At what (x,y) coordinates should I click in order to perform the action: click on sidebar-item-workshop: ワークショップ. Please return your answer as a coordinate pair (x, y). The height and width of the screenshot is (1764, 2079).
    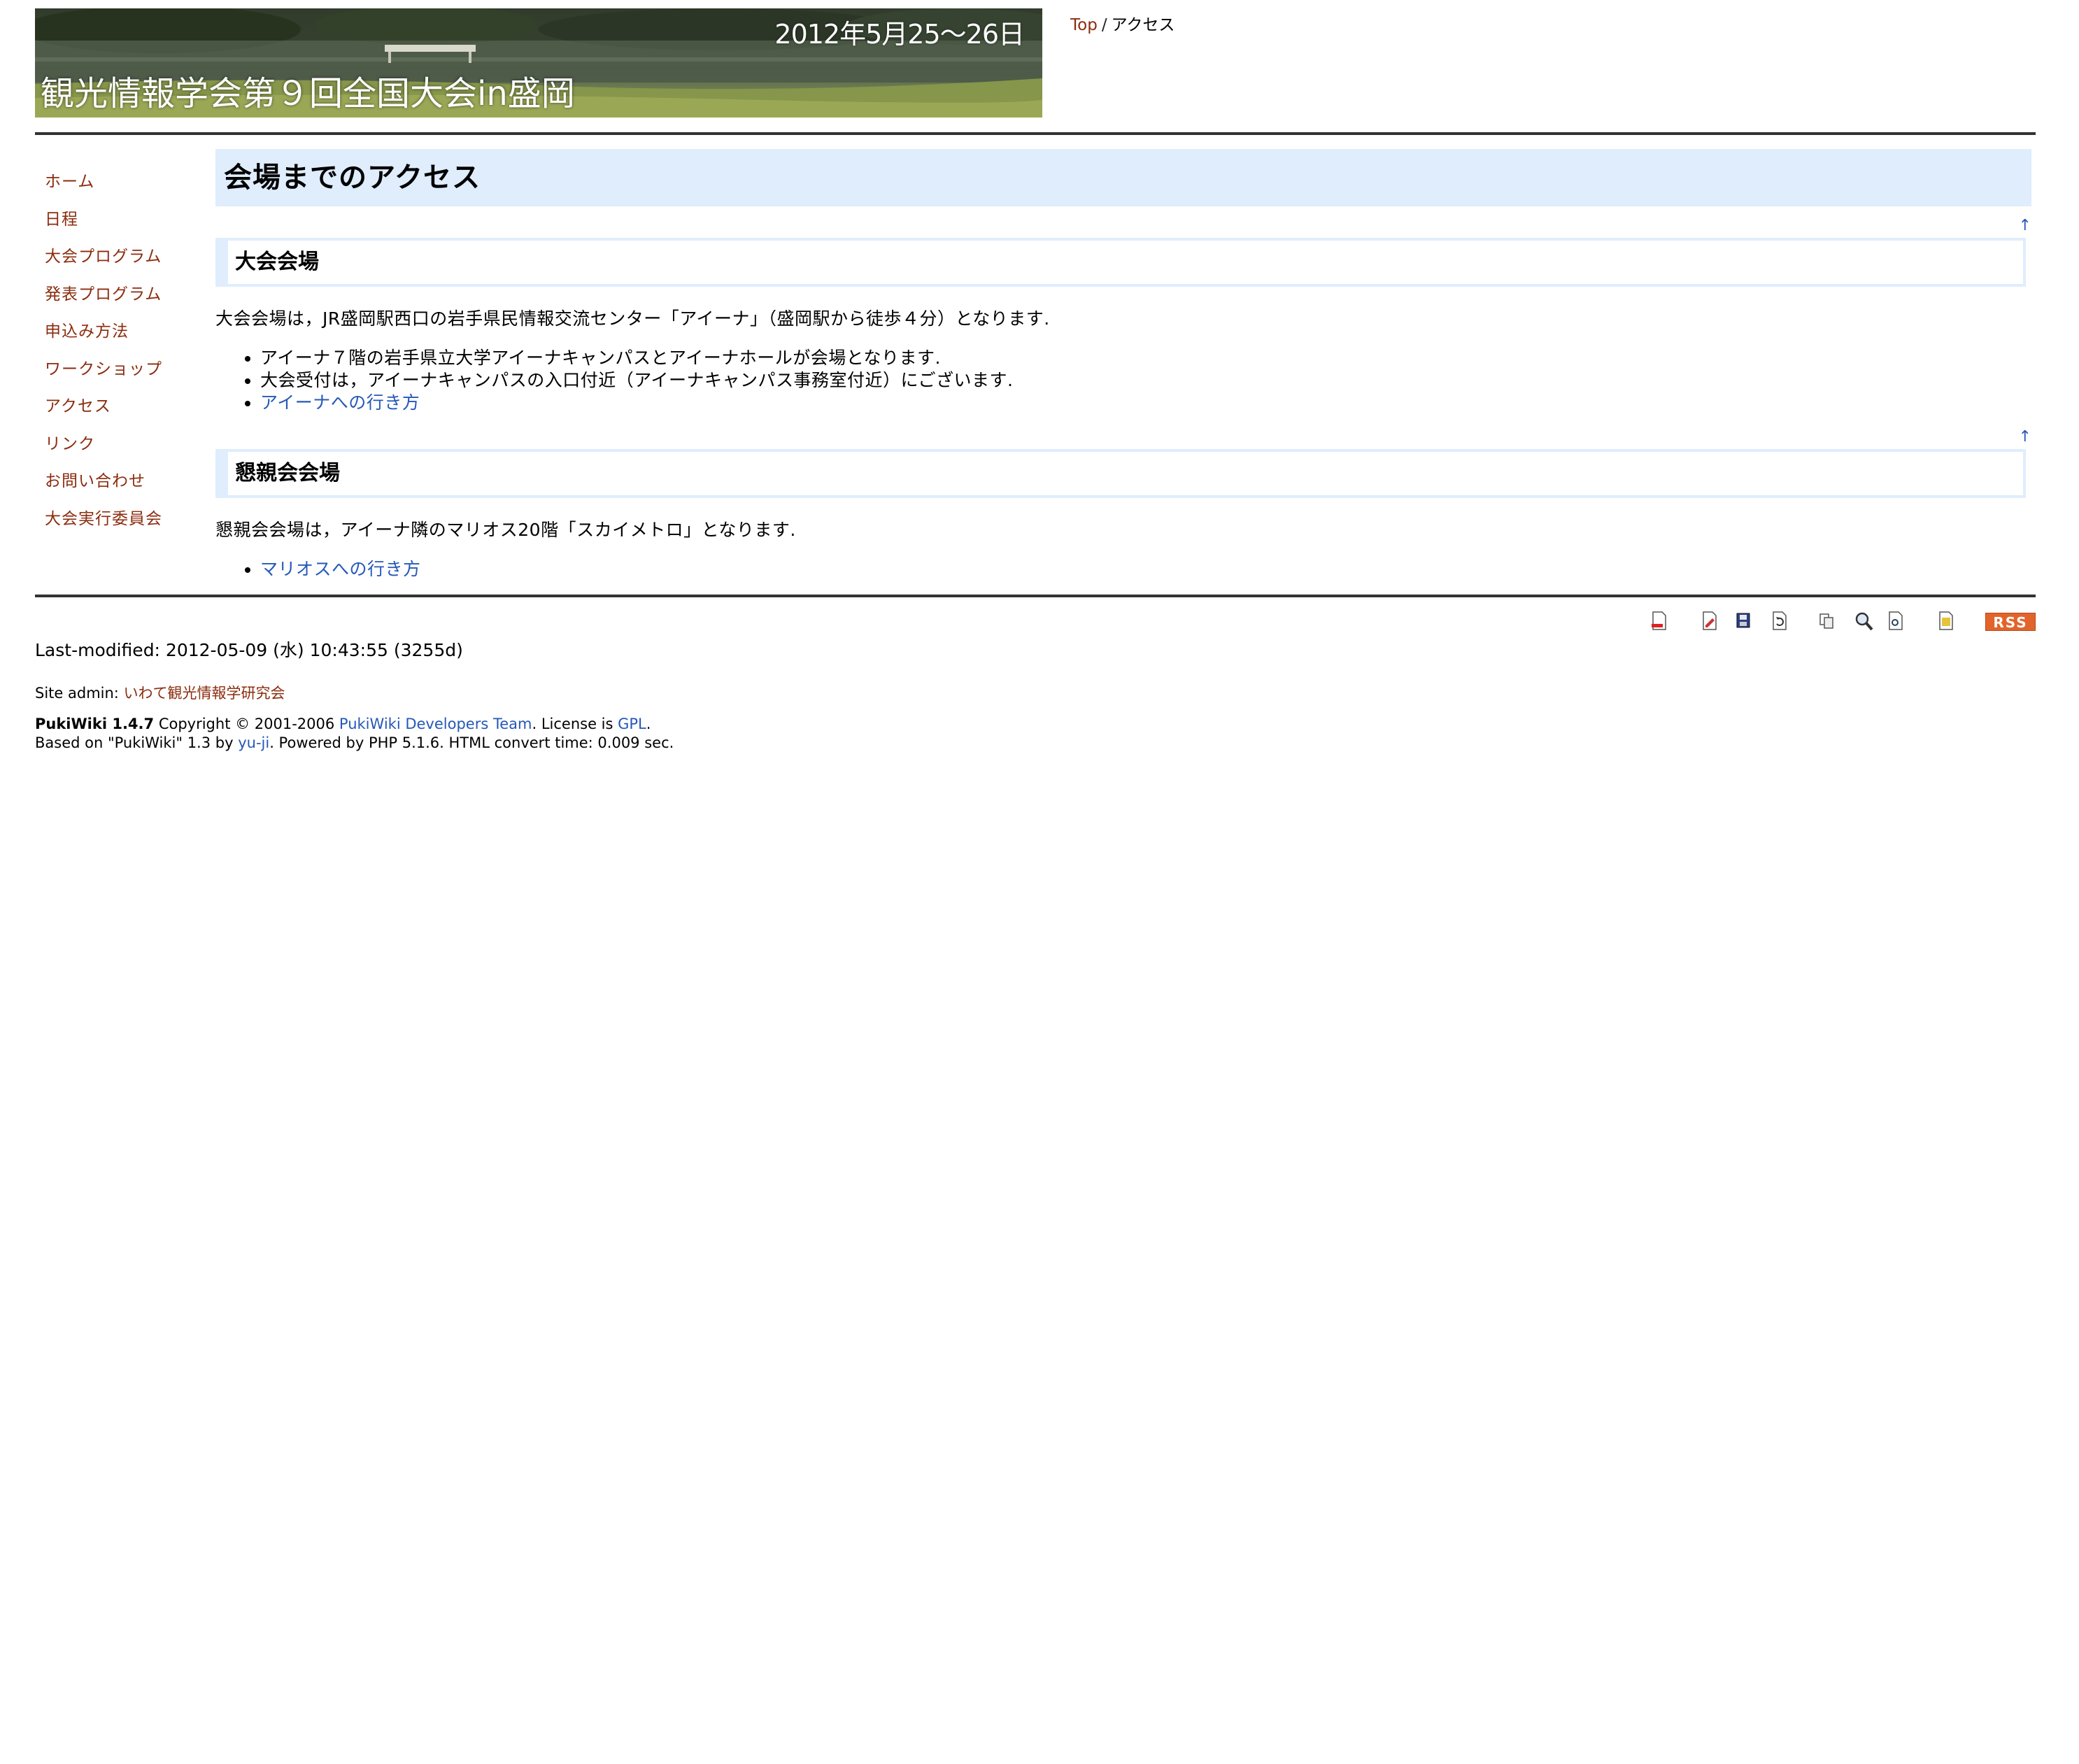
    Looking at the image, I should click on (125, 374).